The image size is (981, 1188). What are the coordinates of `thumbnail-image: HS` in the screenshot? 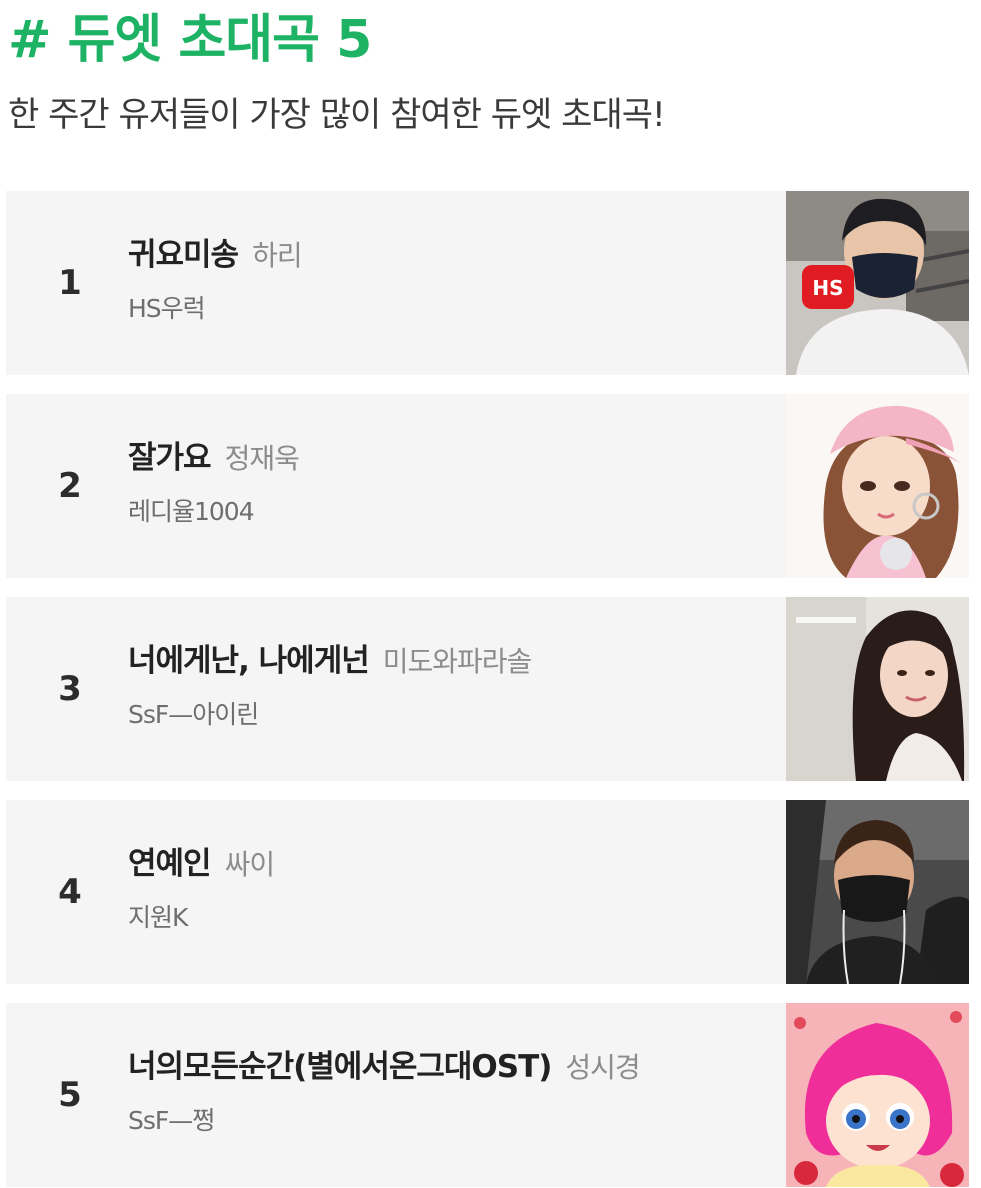 It's located at (877, 283).